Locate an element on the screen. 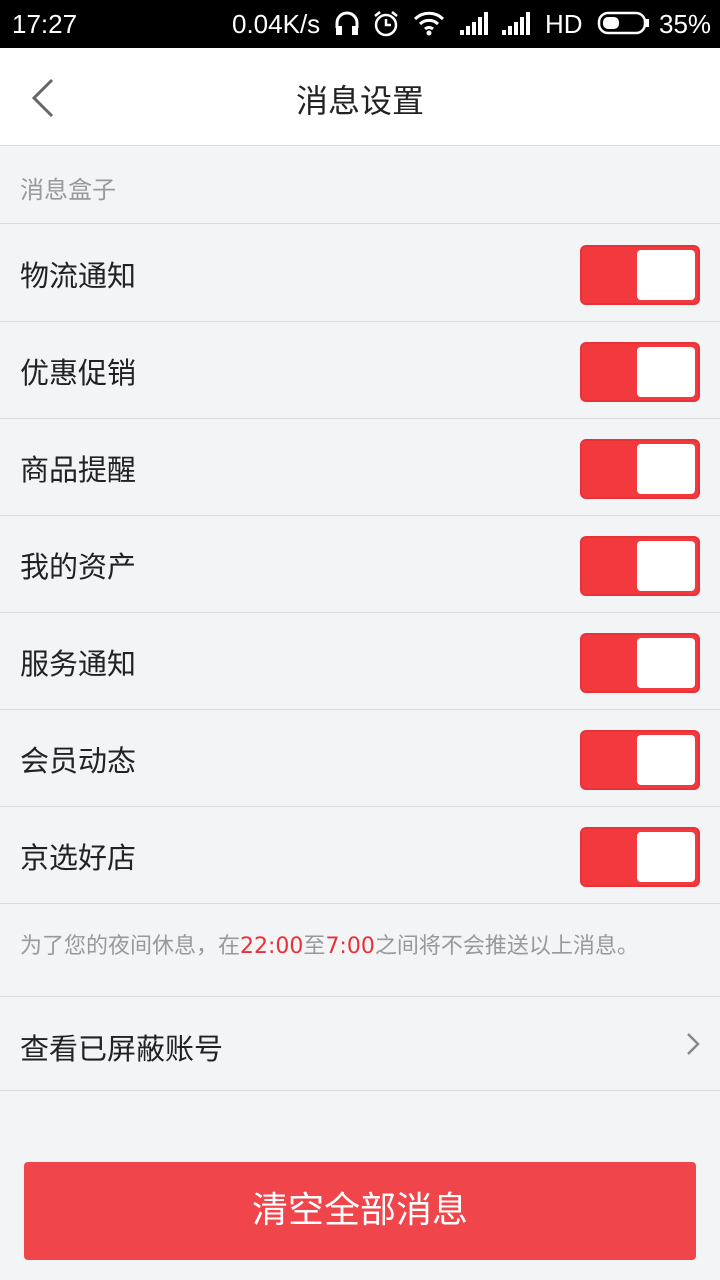 This screenshot has height=1280, width=720. setting-label: 优惠促销 is located at coordinates (78, 373).